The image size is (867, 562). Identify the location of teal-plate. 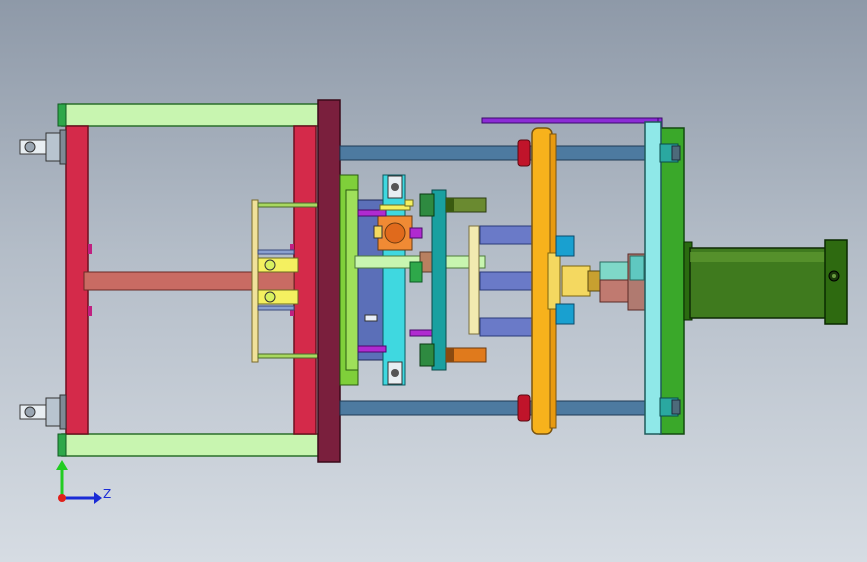
(439, 280).